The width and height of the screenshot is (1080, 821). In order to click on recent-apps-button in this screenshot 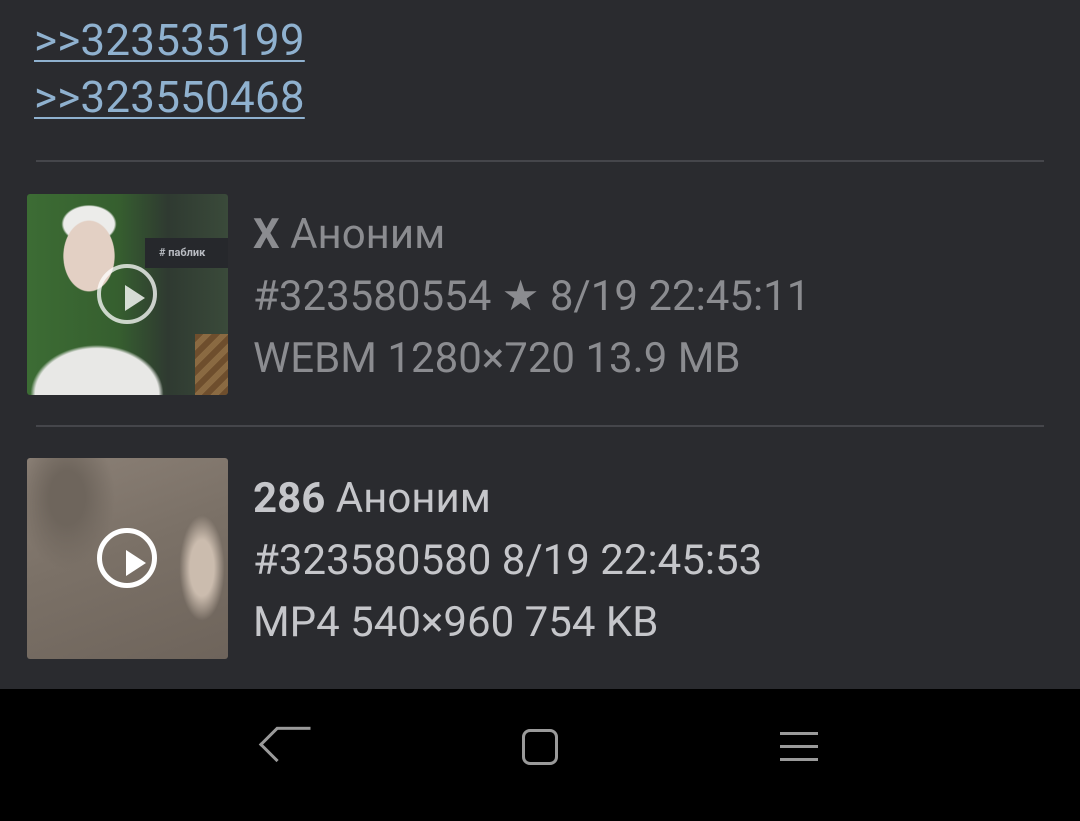, I will do `click(798, 749)`.